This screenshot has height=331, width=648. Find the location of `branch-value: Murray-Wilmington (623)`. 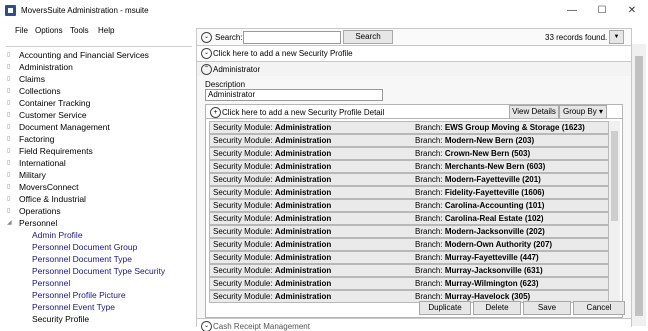

branch-value: Murray-Wilmington (623) is located at coordinates (491, 283).